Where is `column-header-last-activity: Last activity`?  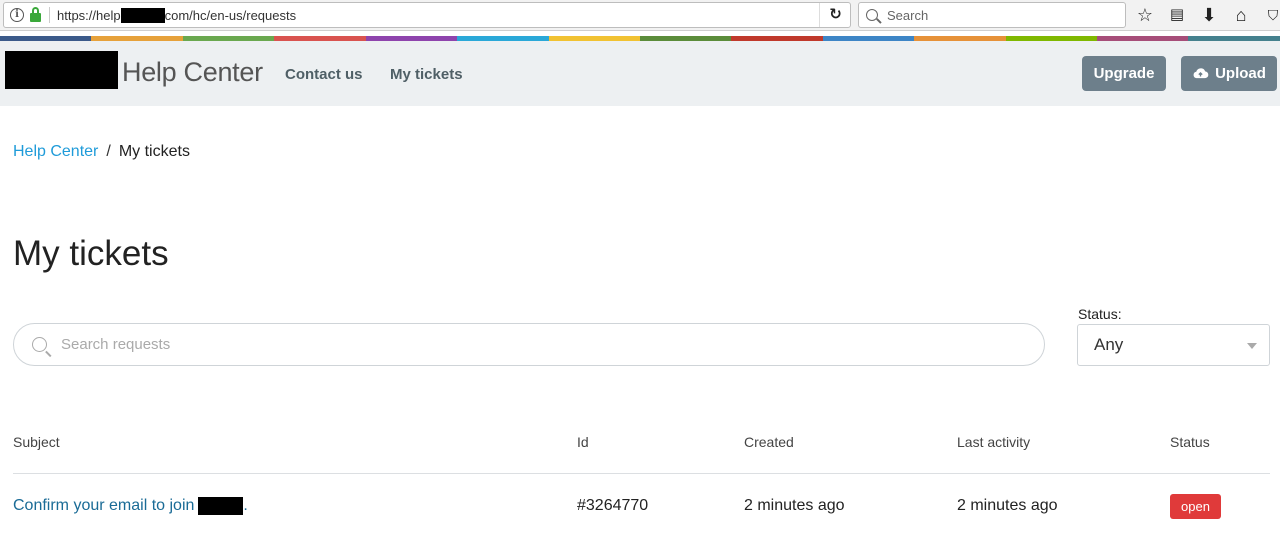 column-header-last-activity: Last activity is located at coordinates (993, 442).